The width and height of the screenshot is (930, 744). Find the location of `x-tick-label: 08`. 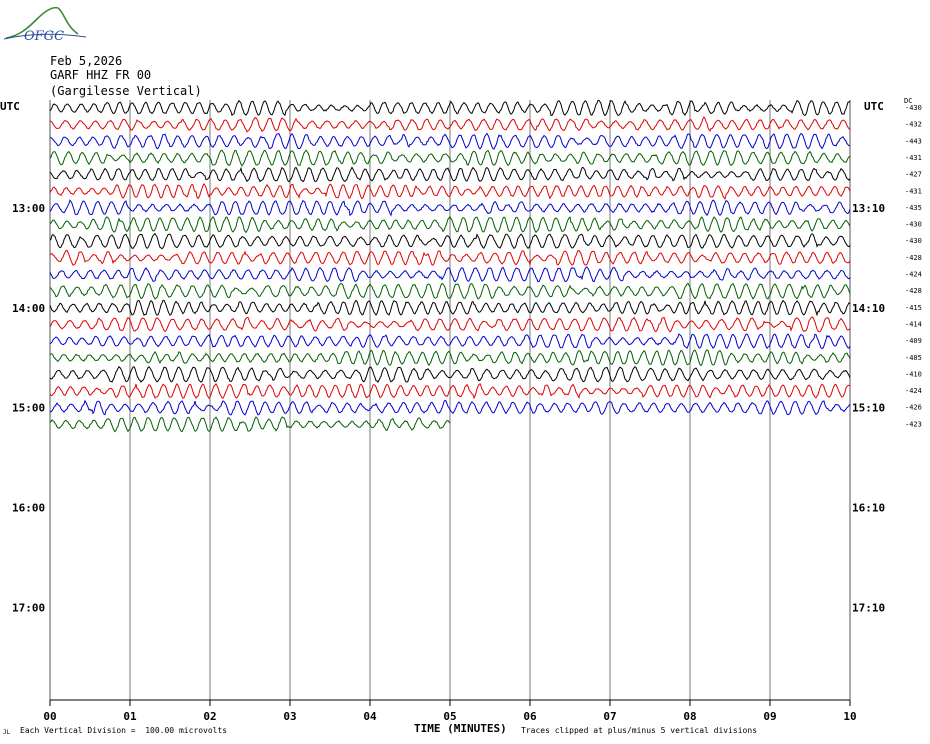

x-tick-label: 08 is located at coordinates (689, 716).